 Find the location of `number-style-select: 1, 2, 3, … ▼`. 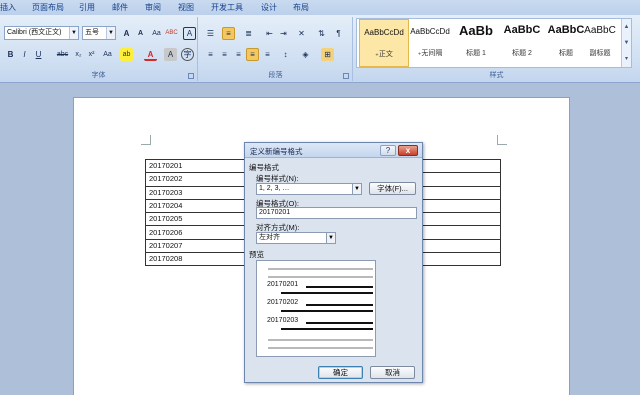

number-style-select: 1, 2, 3, … ▼ is located at coordinates (309, 189).